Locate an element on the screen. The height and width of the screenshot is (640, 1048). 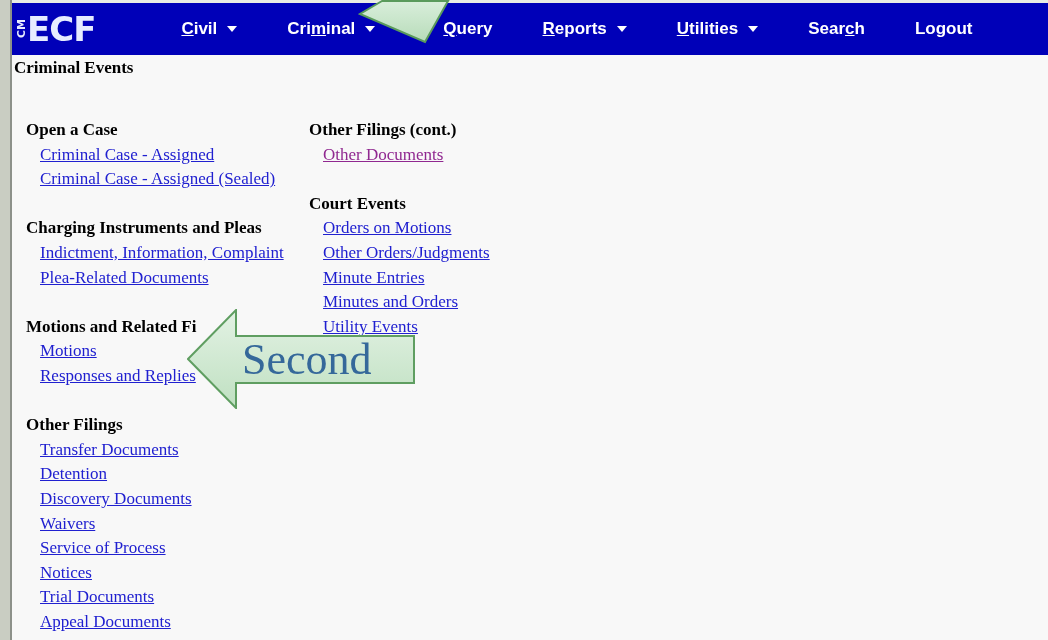
section-heading: Charging Instruments and Pleas is located at coordinates (144, 228).